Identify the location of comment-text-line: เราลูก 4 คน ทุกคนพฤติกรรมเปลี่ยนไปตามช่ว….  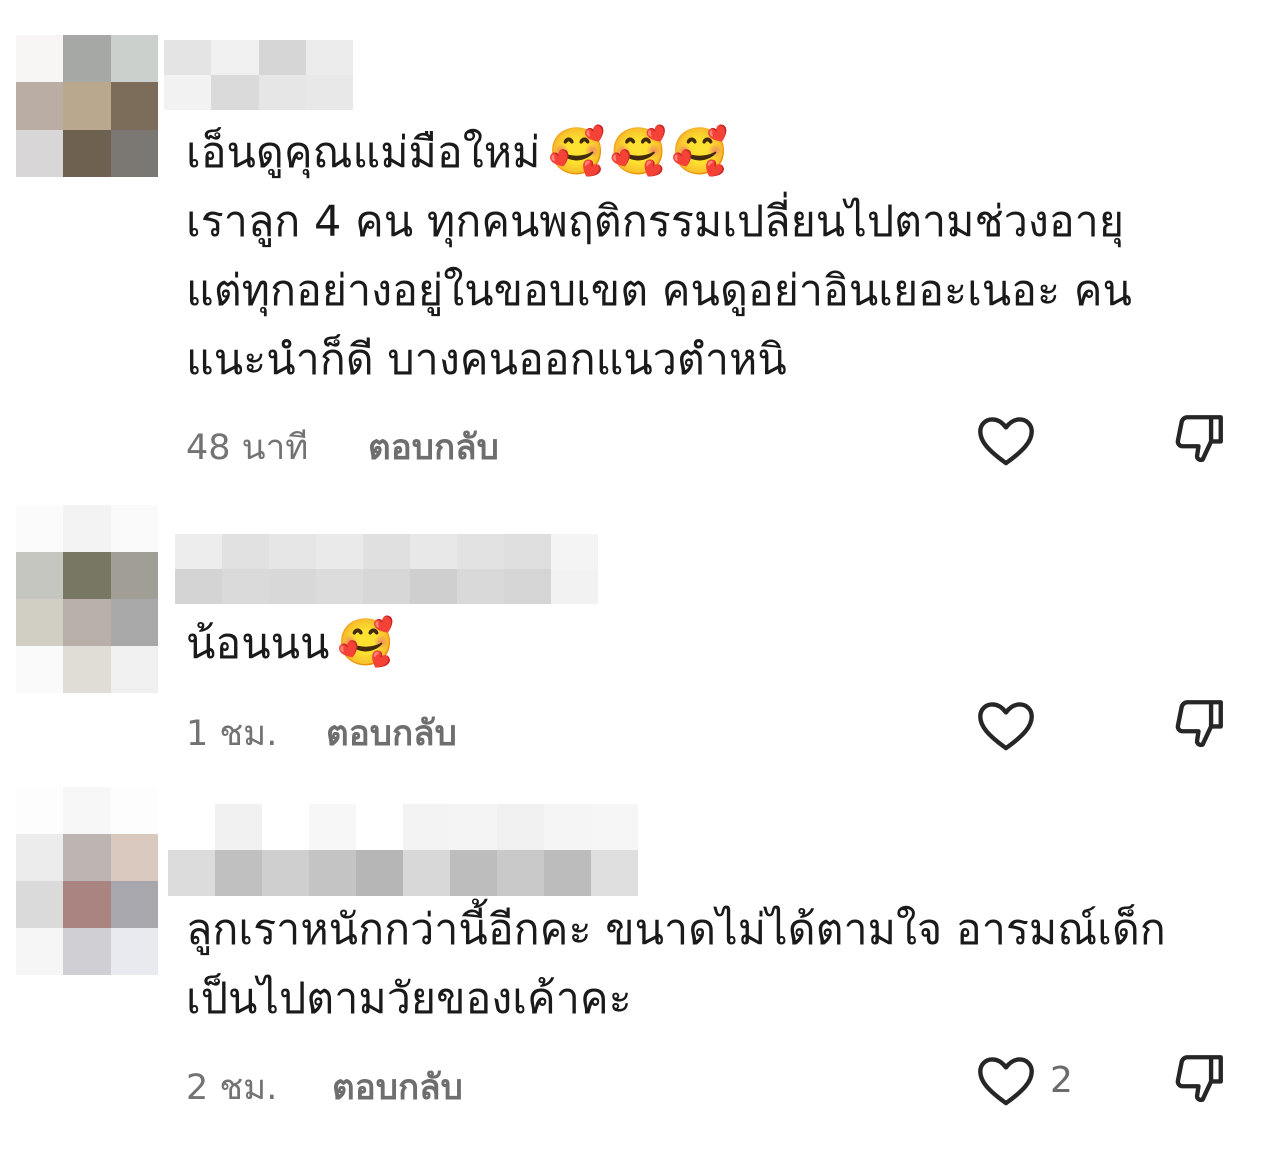
(655, 222).